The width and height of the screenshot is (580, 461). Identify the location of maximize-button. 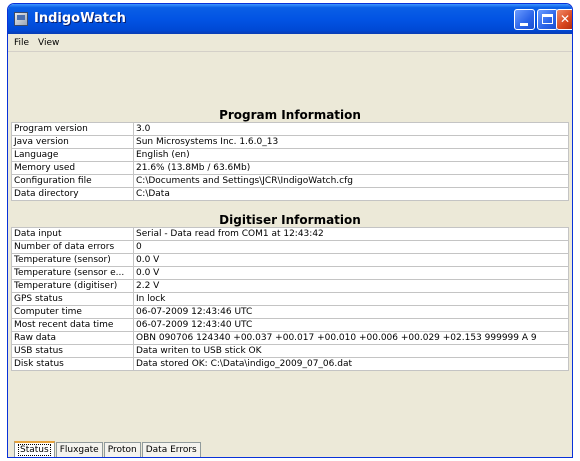
(547, 19).